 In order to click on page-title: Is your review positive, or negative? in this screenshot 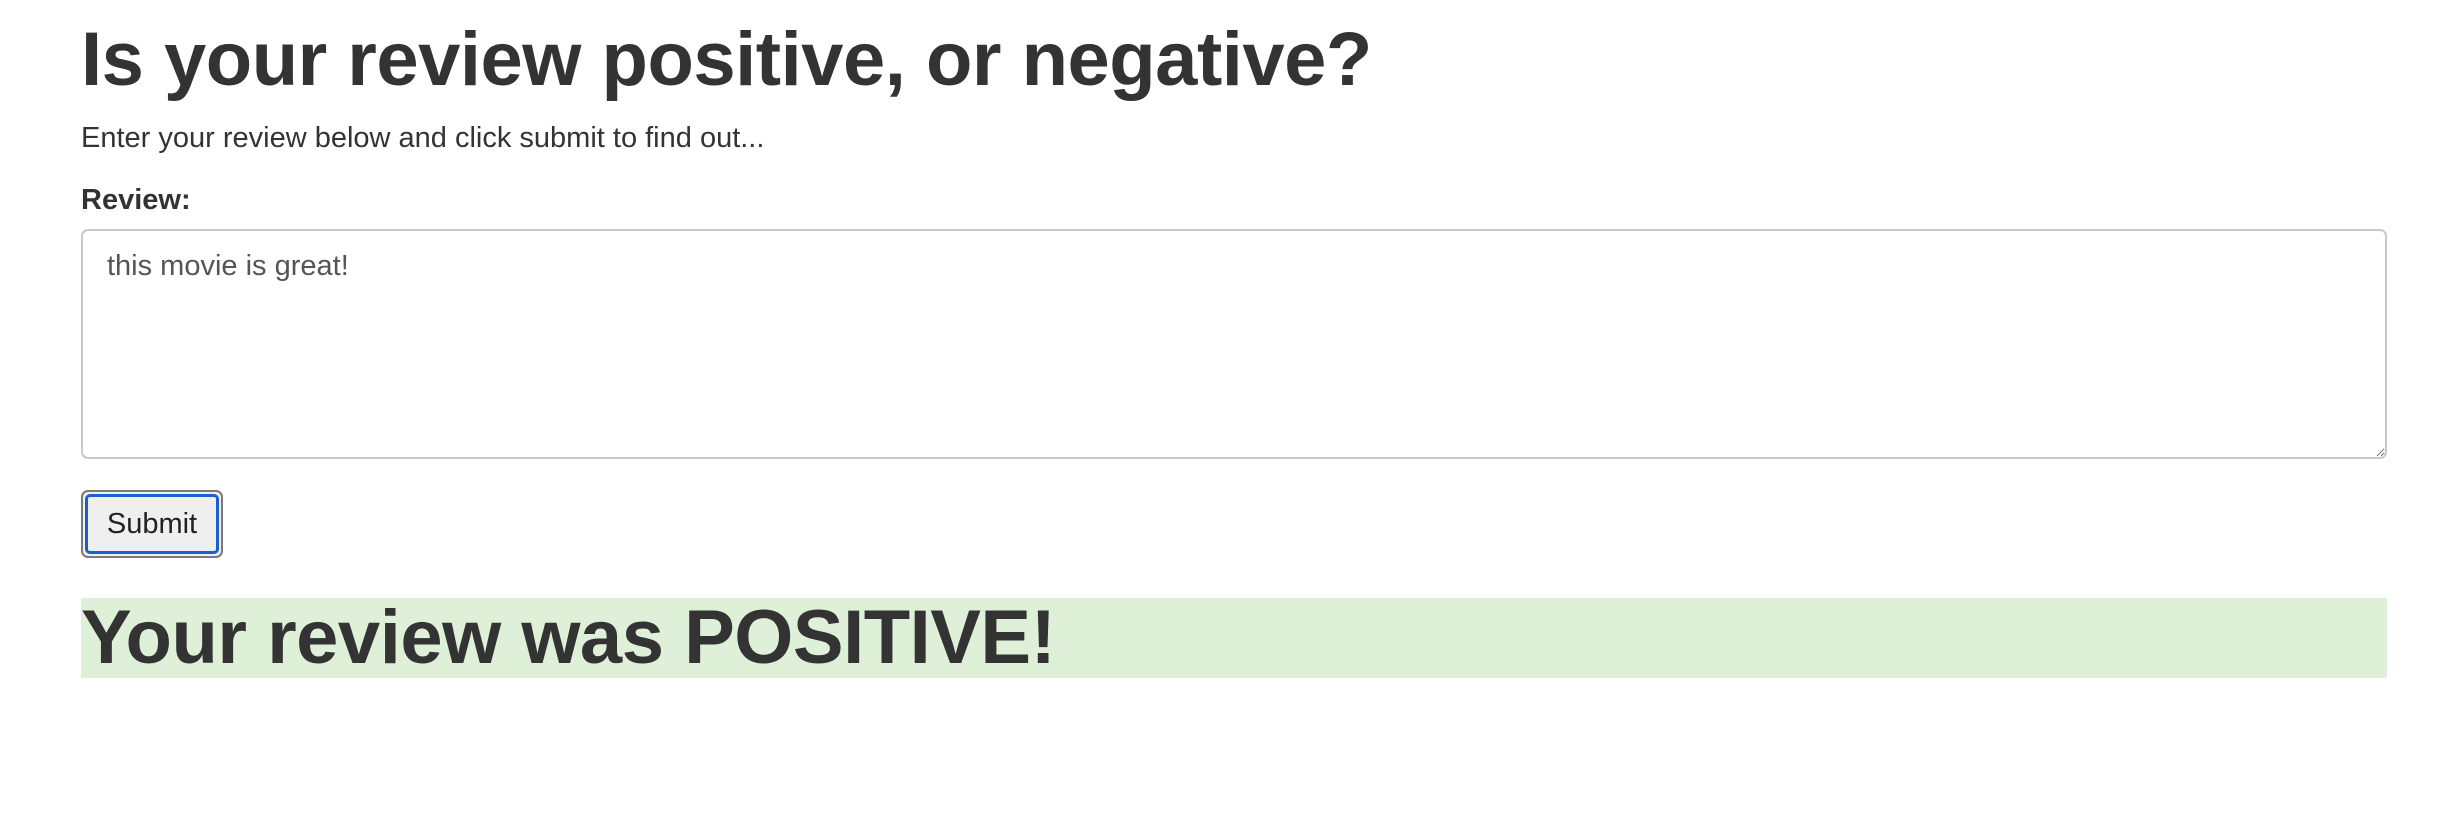, I will do `click(726, 59)`.